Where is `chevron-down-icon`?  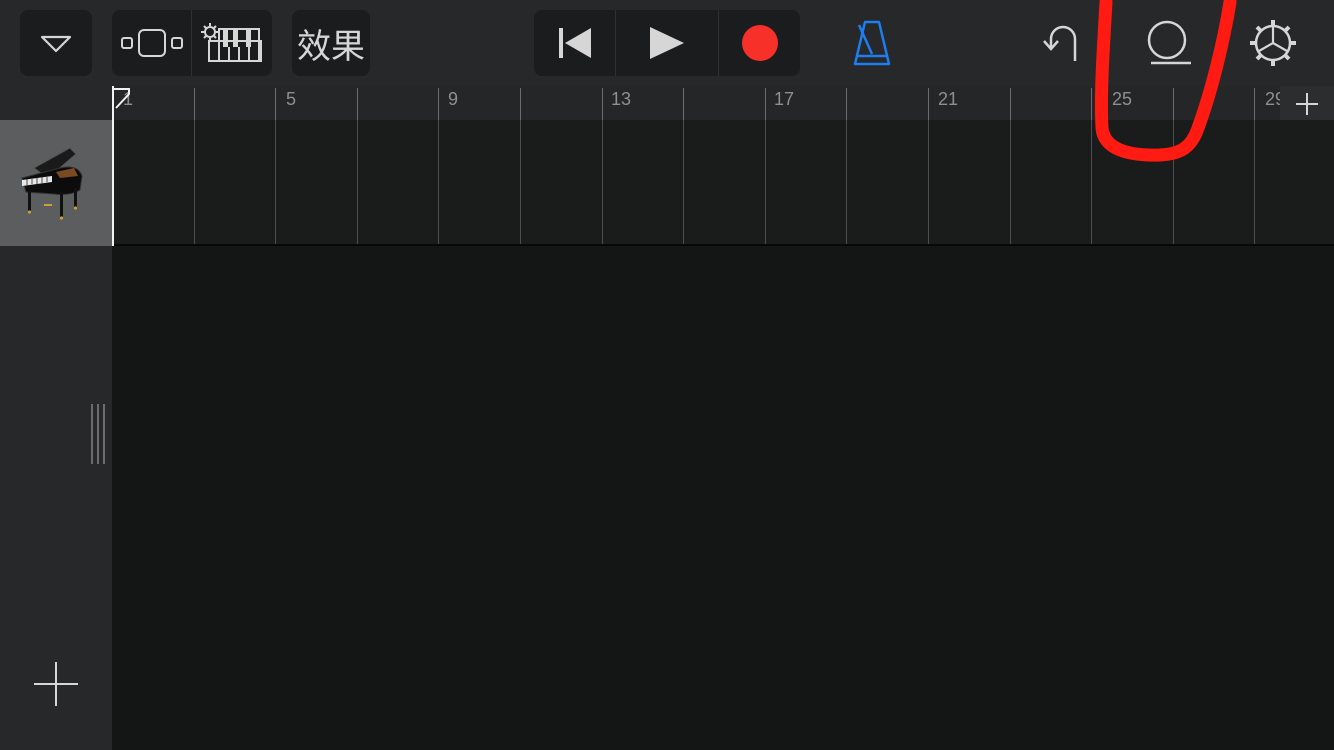 chevron-down-icon is located at coordinates (56, 44).